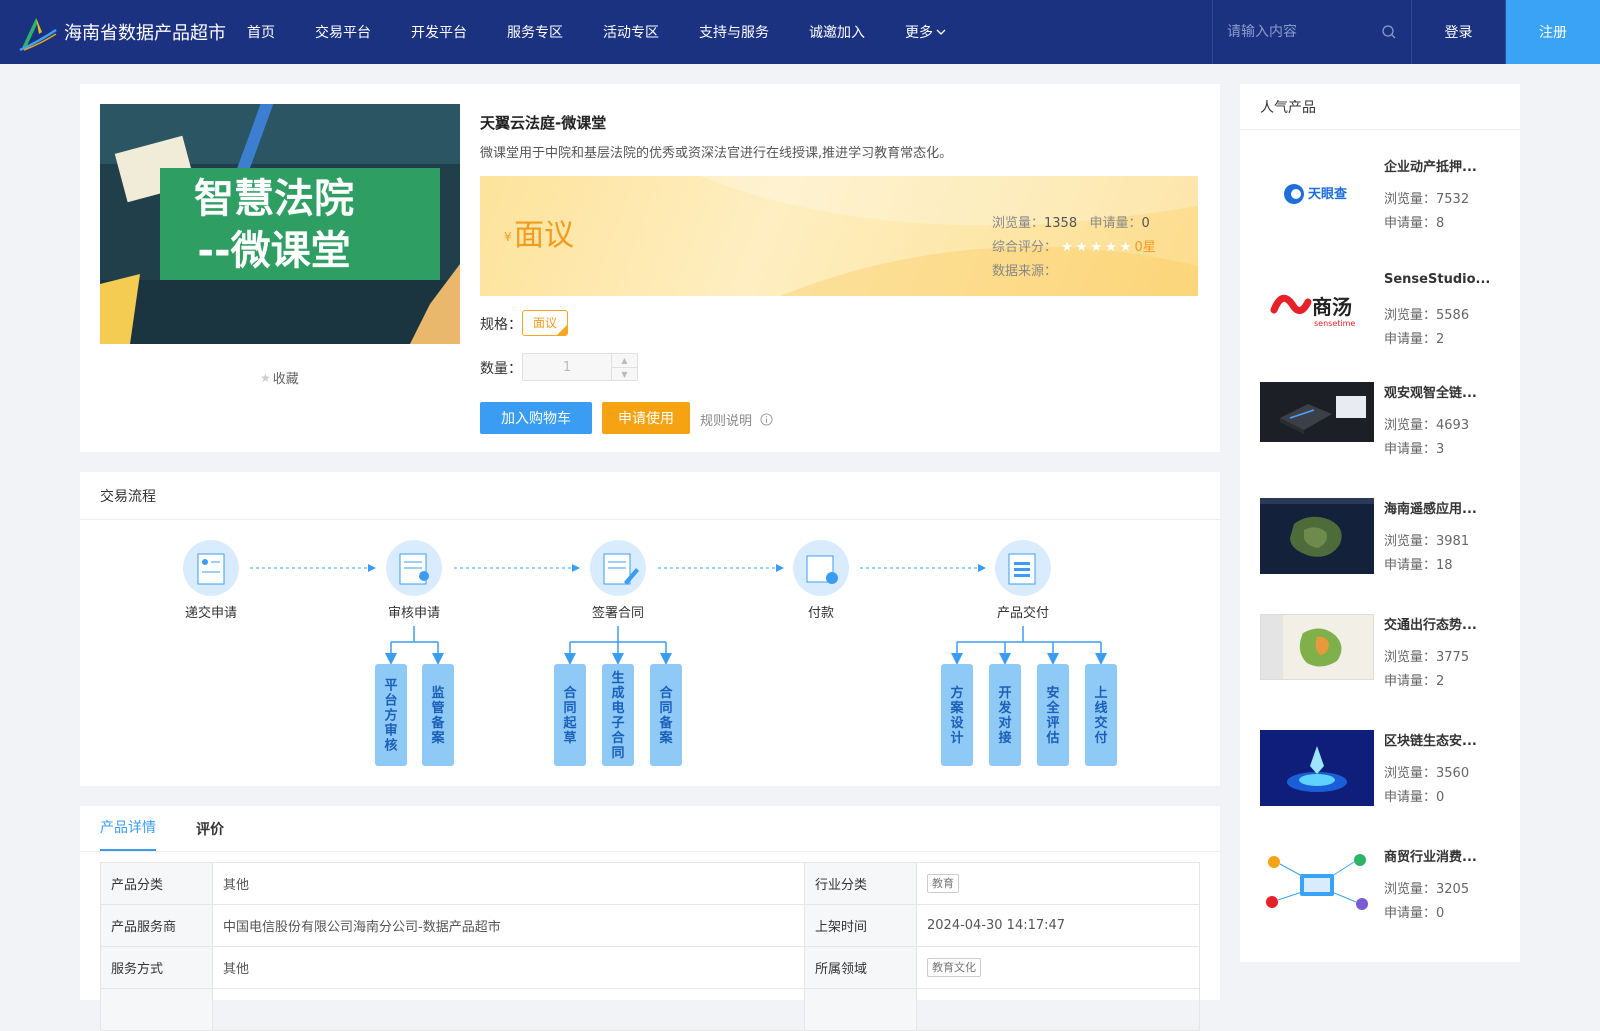 The image size is (1600, 1031). I want to click on popular-item: 观安观智全链... 浏览量：4693 申请量：3, so click(1385, 432).